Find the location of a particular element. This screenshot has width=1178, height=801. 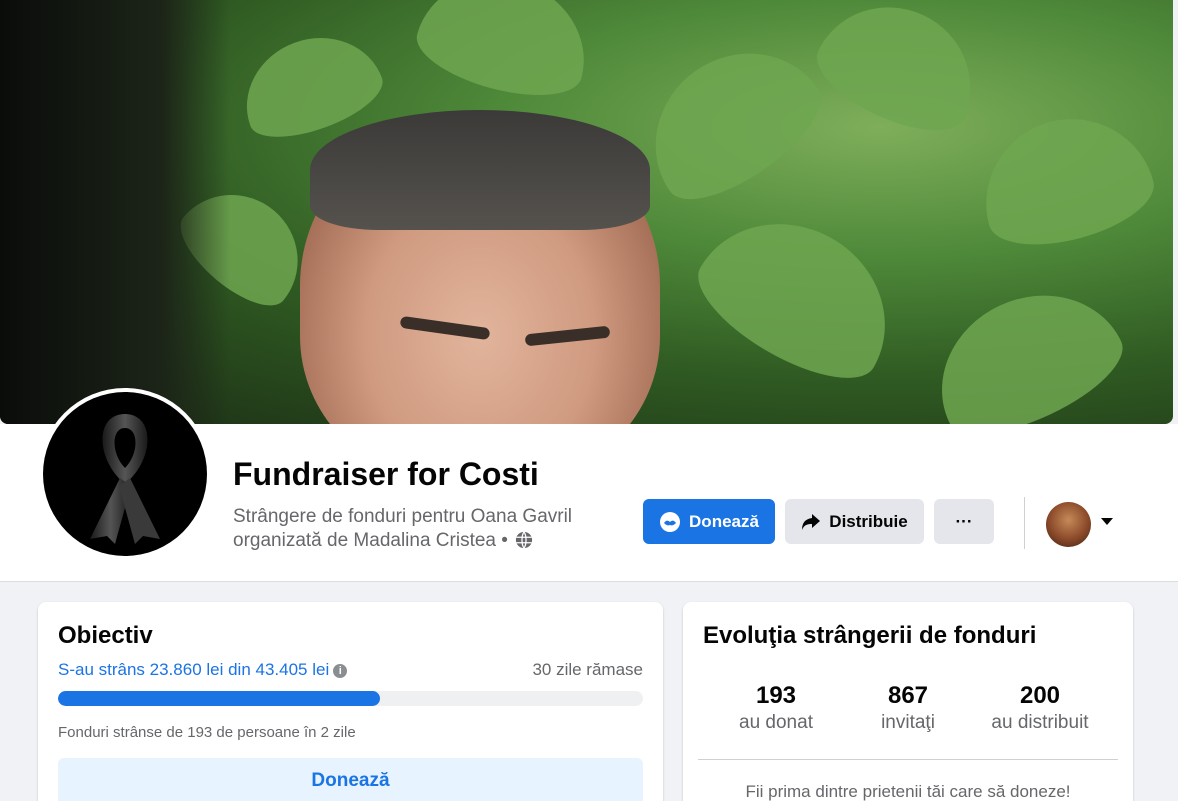

stat-invited: 867 invitaţi is located at coordinates (908, 708).